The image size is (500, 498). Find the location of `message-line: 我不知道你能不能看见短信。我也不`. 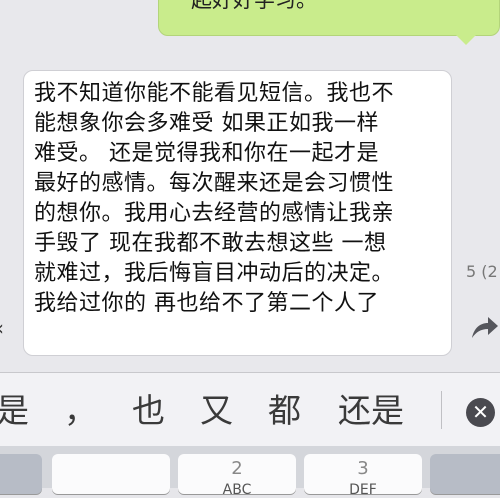

message-line: 我不知道你能不能看见短信。我也不 is located at coordinates (214, 93).